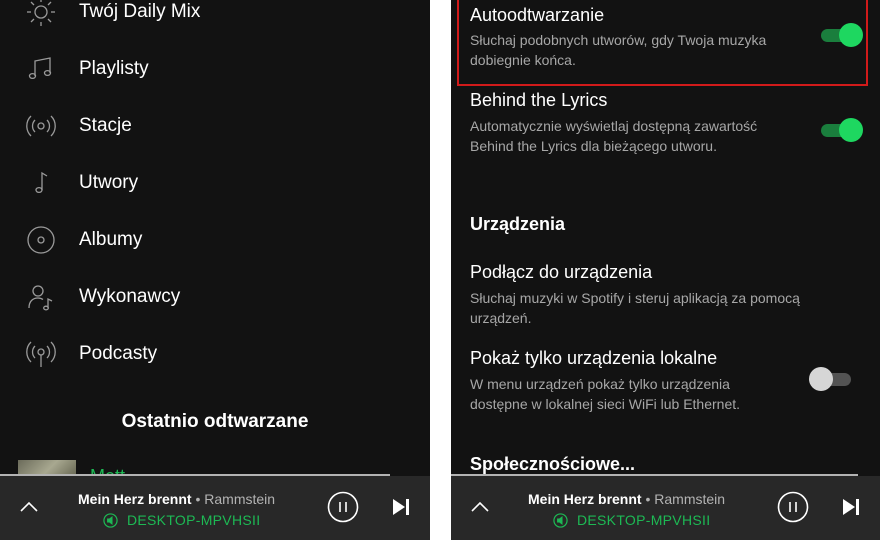 The width and height of the screenshot is (880, 540). I want to click on setting-title: Behind the Lyrics, so click(539, 100).